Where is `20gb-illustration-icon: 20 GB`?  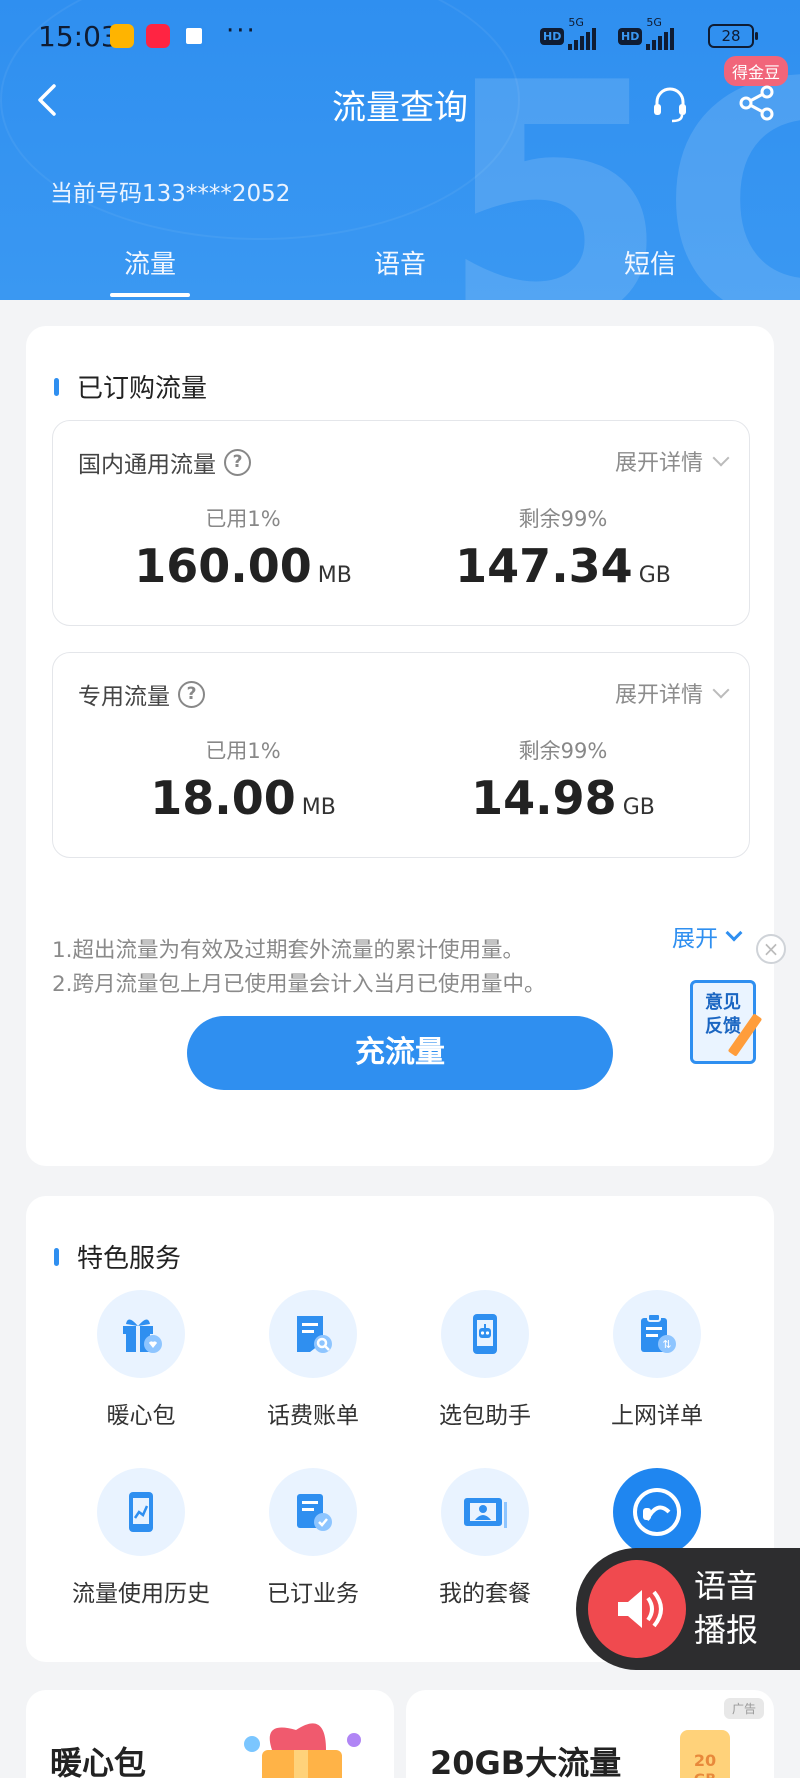
20gb-illustration-icon: 20 GB is located at coordinates (705, 1754).